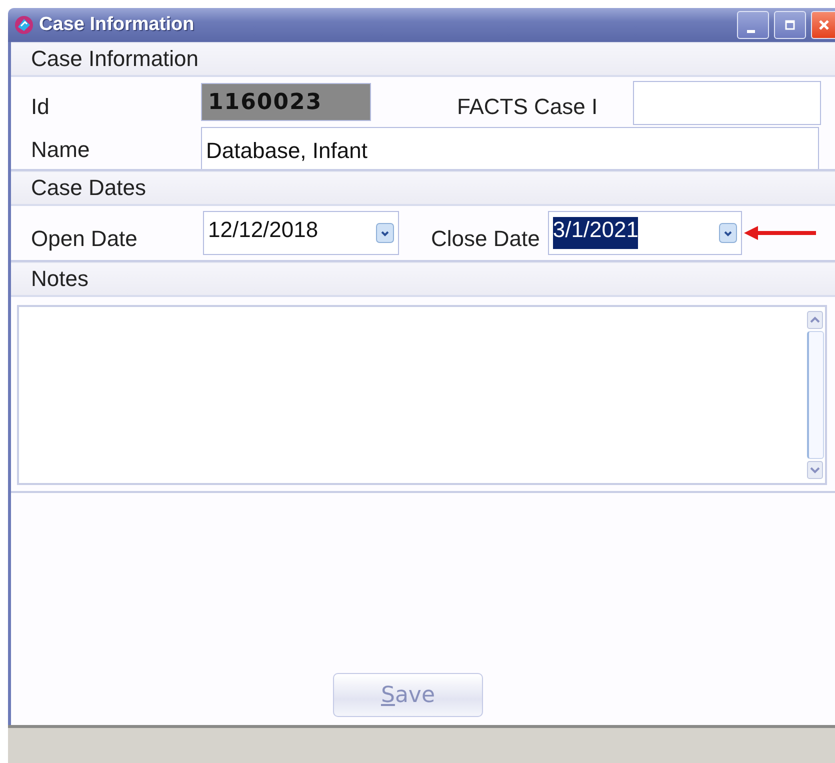 This screenshot has width=835, height=763. I want to click on section-header: Case Information, so click(423, 59).